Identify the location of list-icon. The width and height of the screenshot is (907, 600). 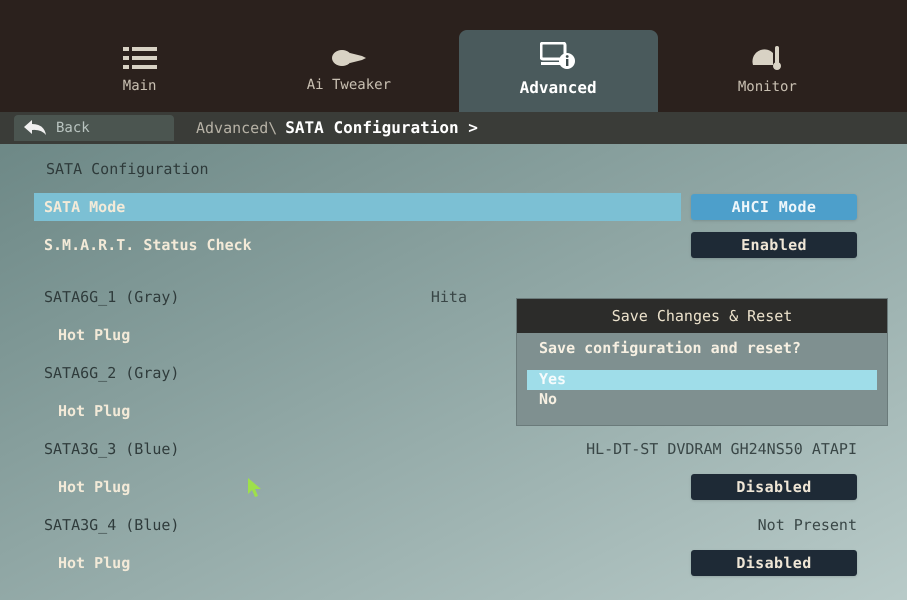
(139, 58).